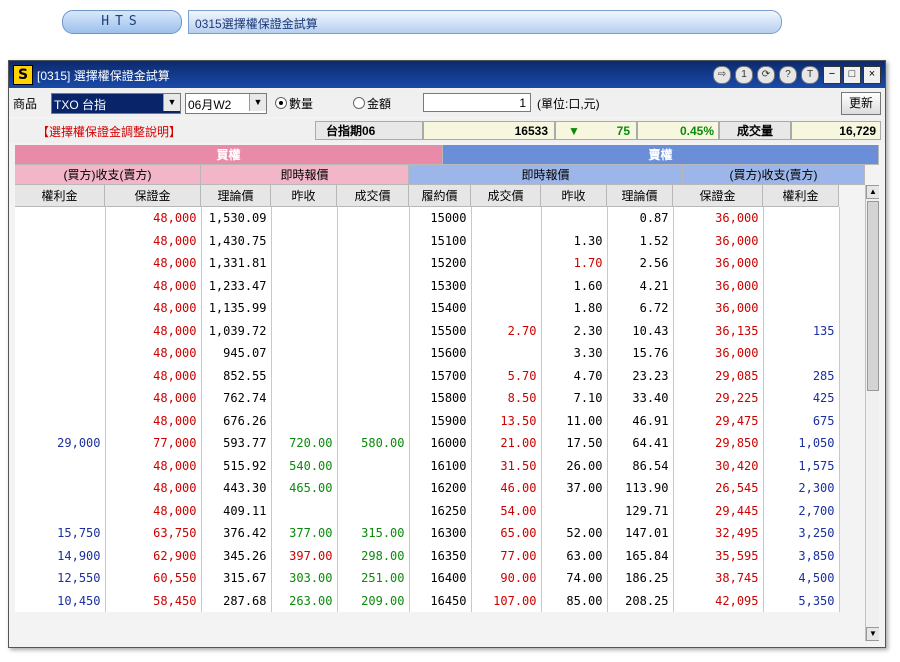 This screenshot has height=662, width=900. What do you see at coordinates (226, 103) in the screenshot?
I see `month-select: 06月W2 ▼` at bounding box center [226, 103].